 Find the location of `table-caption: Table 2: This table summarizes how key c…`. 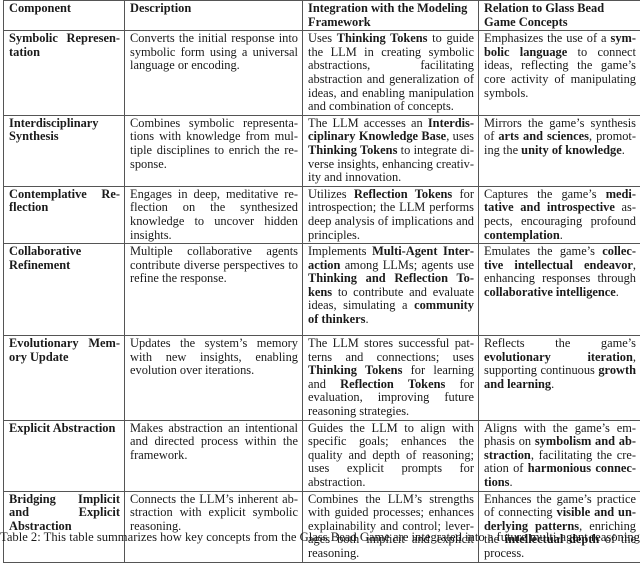

table-caption: Table 2: This table summarizes how key c… is located at coordinates (320, 537).